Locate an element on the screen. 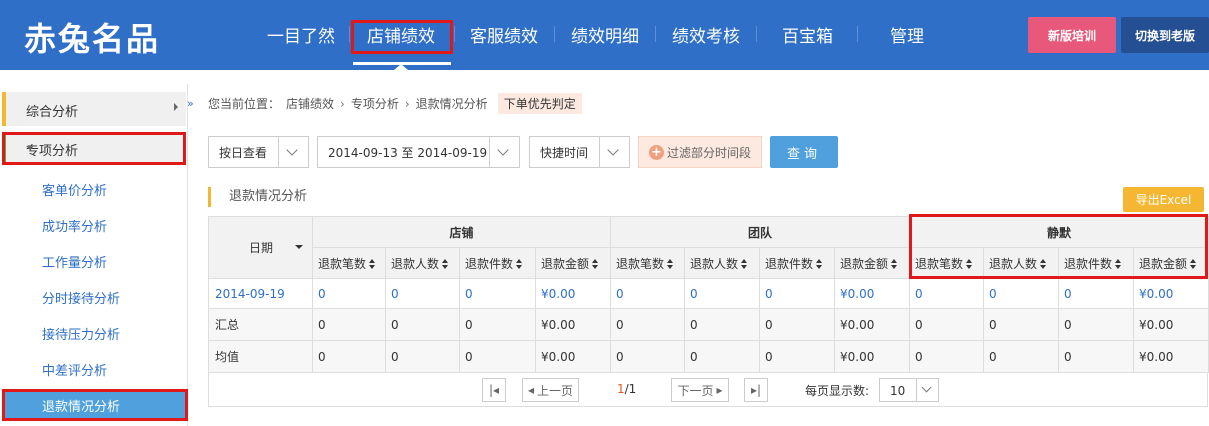 The width and height of the screenshot is (1209, 426). per-page-select: 10 is located at coordinates (909, 390).